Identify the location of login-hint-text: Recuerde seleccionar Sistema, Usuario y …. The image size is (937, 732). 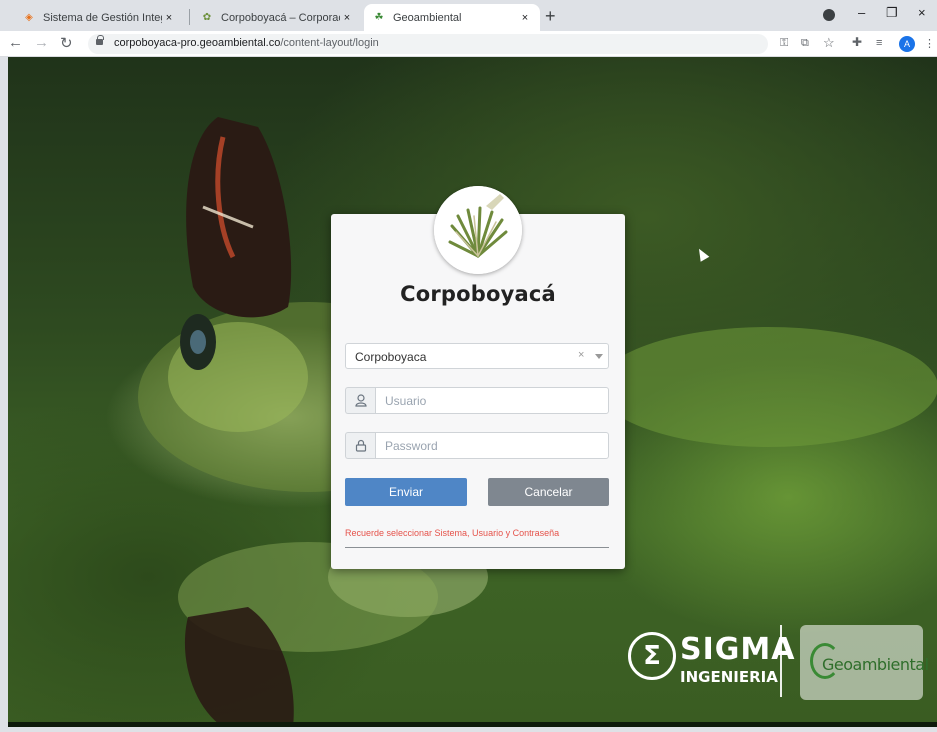
(452, 533).